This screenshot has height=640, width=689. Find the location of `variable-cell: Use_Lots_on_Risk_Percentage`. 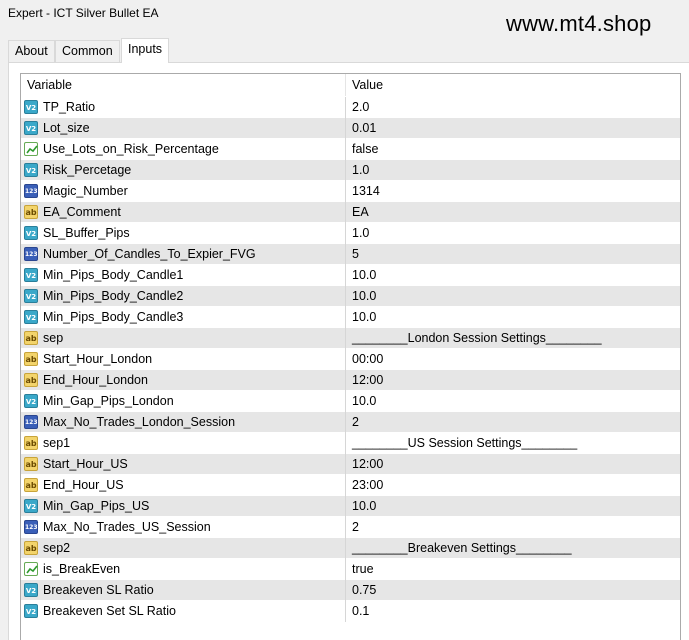

variable-cell: Use_Lots_on_Risk_Percentage is located at coordinates (183, 149).